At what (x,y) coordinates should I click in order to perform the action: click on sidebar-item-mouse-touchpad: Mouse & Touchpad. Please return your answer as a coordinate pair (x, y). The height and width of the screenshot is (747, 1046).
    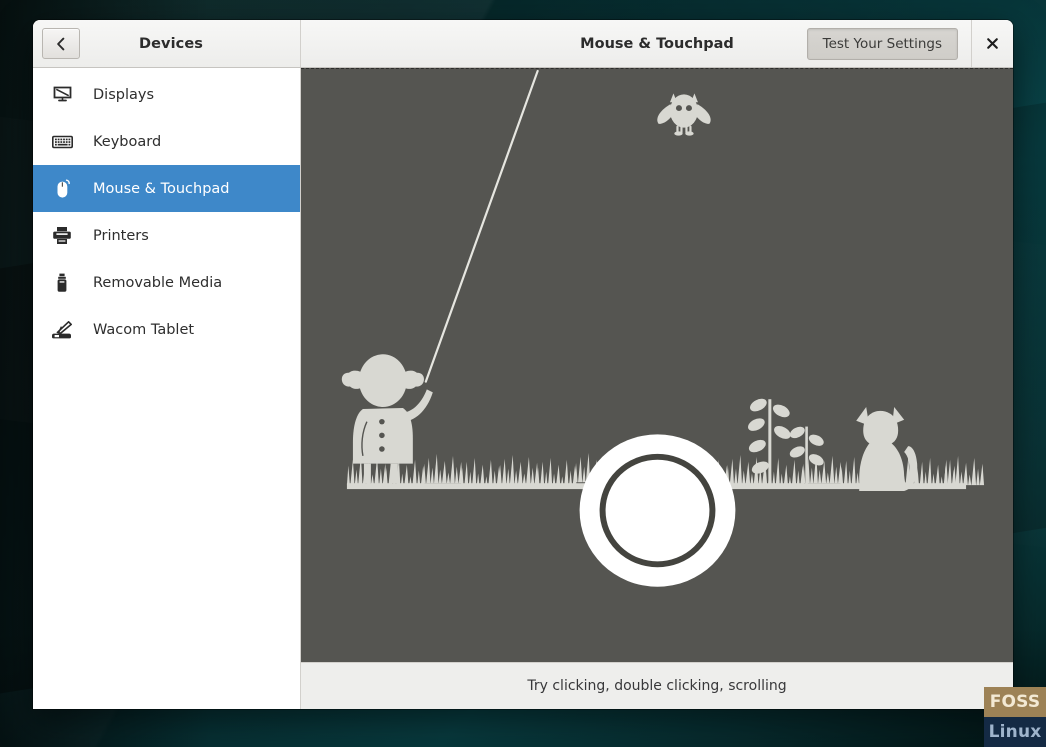
    Looking at the image, I should click on (166, 188).